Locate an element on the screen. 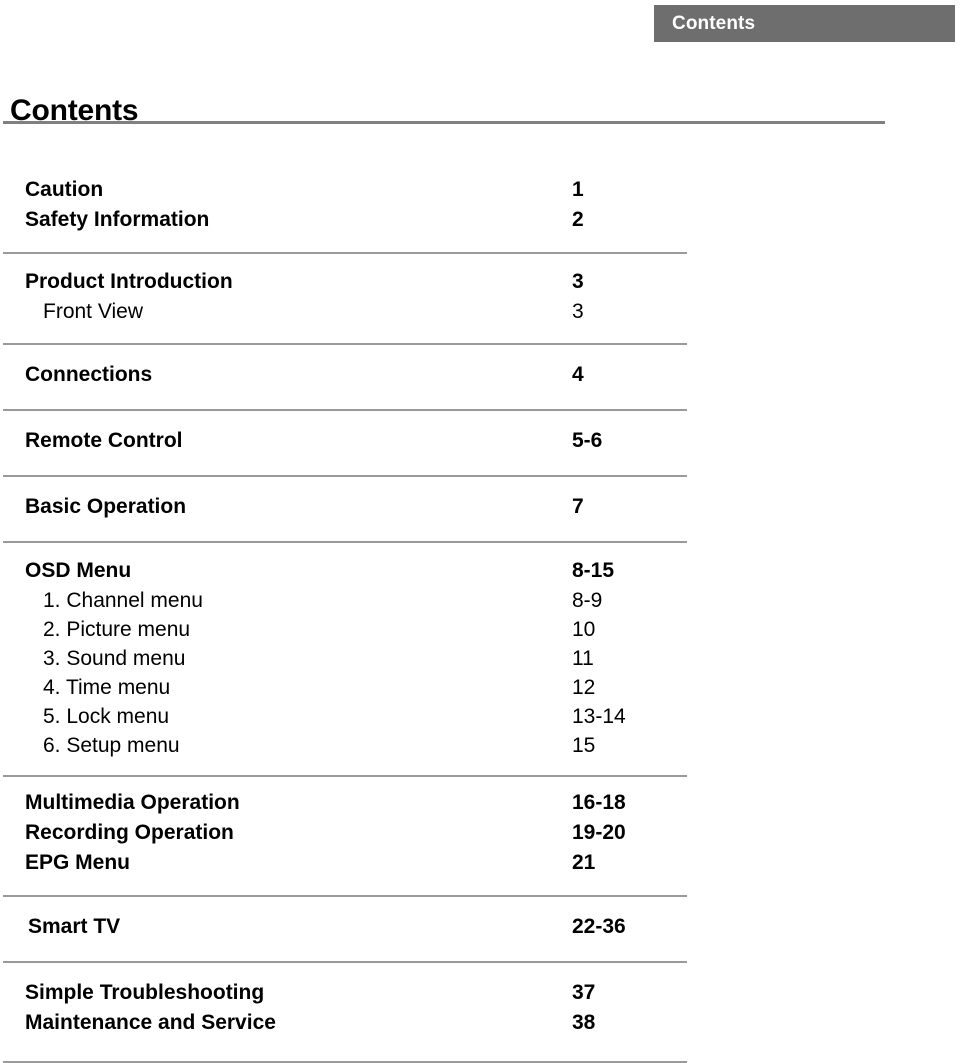 This screenshot has width=960, height=1063. toc-entry-product-introduction: Product Introduction 3 is located at coordinates (350, 285).